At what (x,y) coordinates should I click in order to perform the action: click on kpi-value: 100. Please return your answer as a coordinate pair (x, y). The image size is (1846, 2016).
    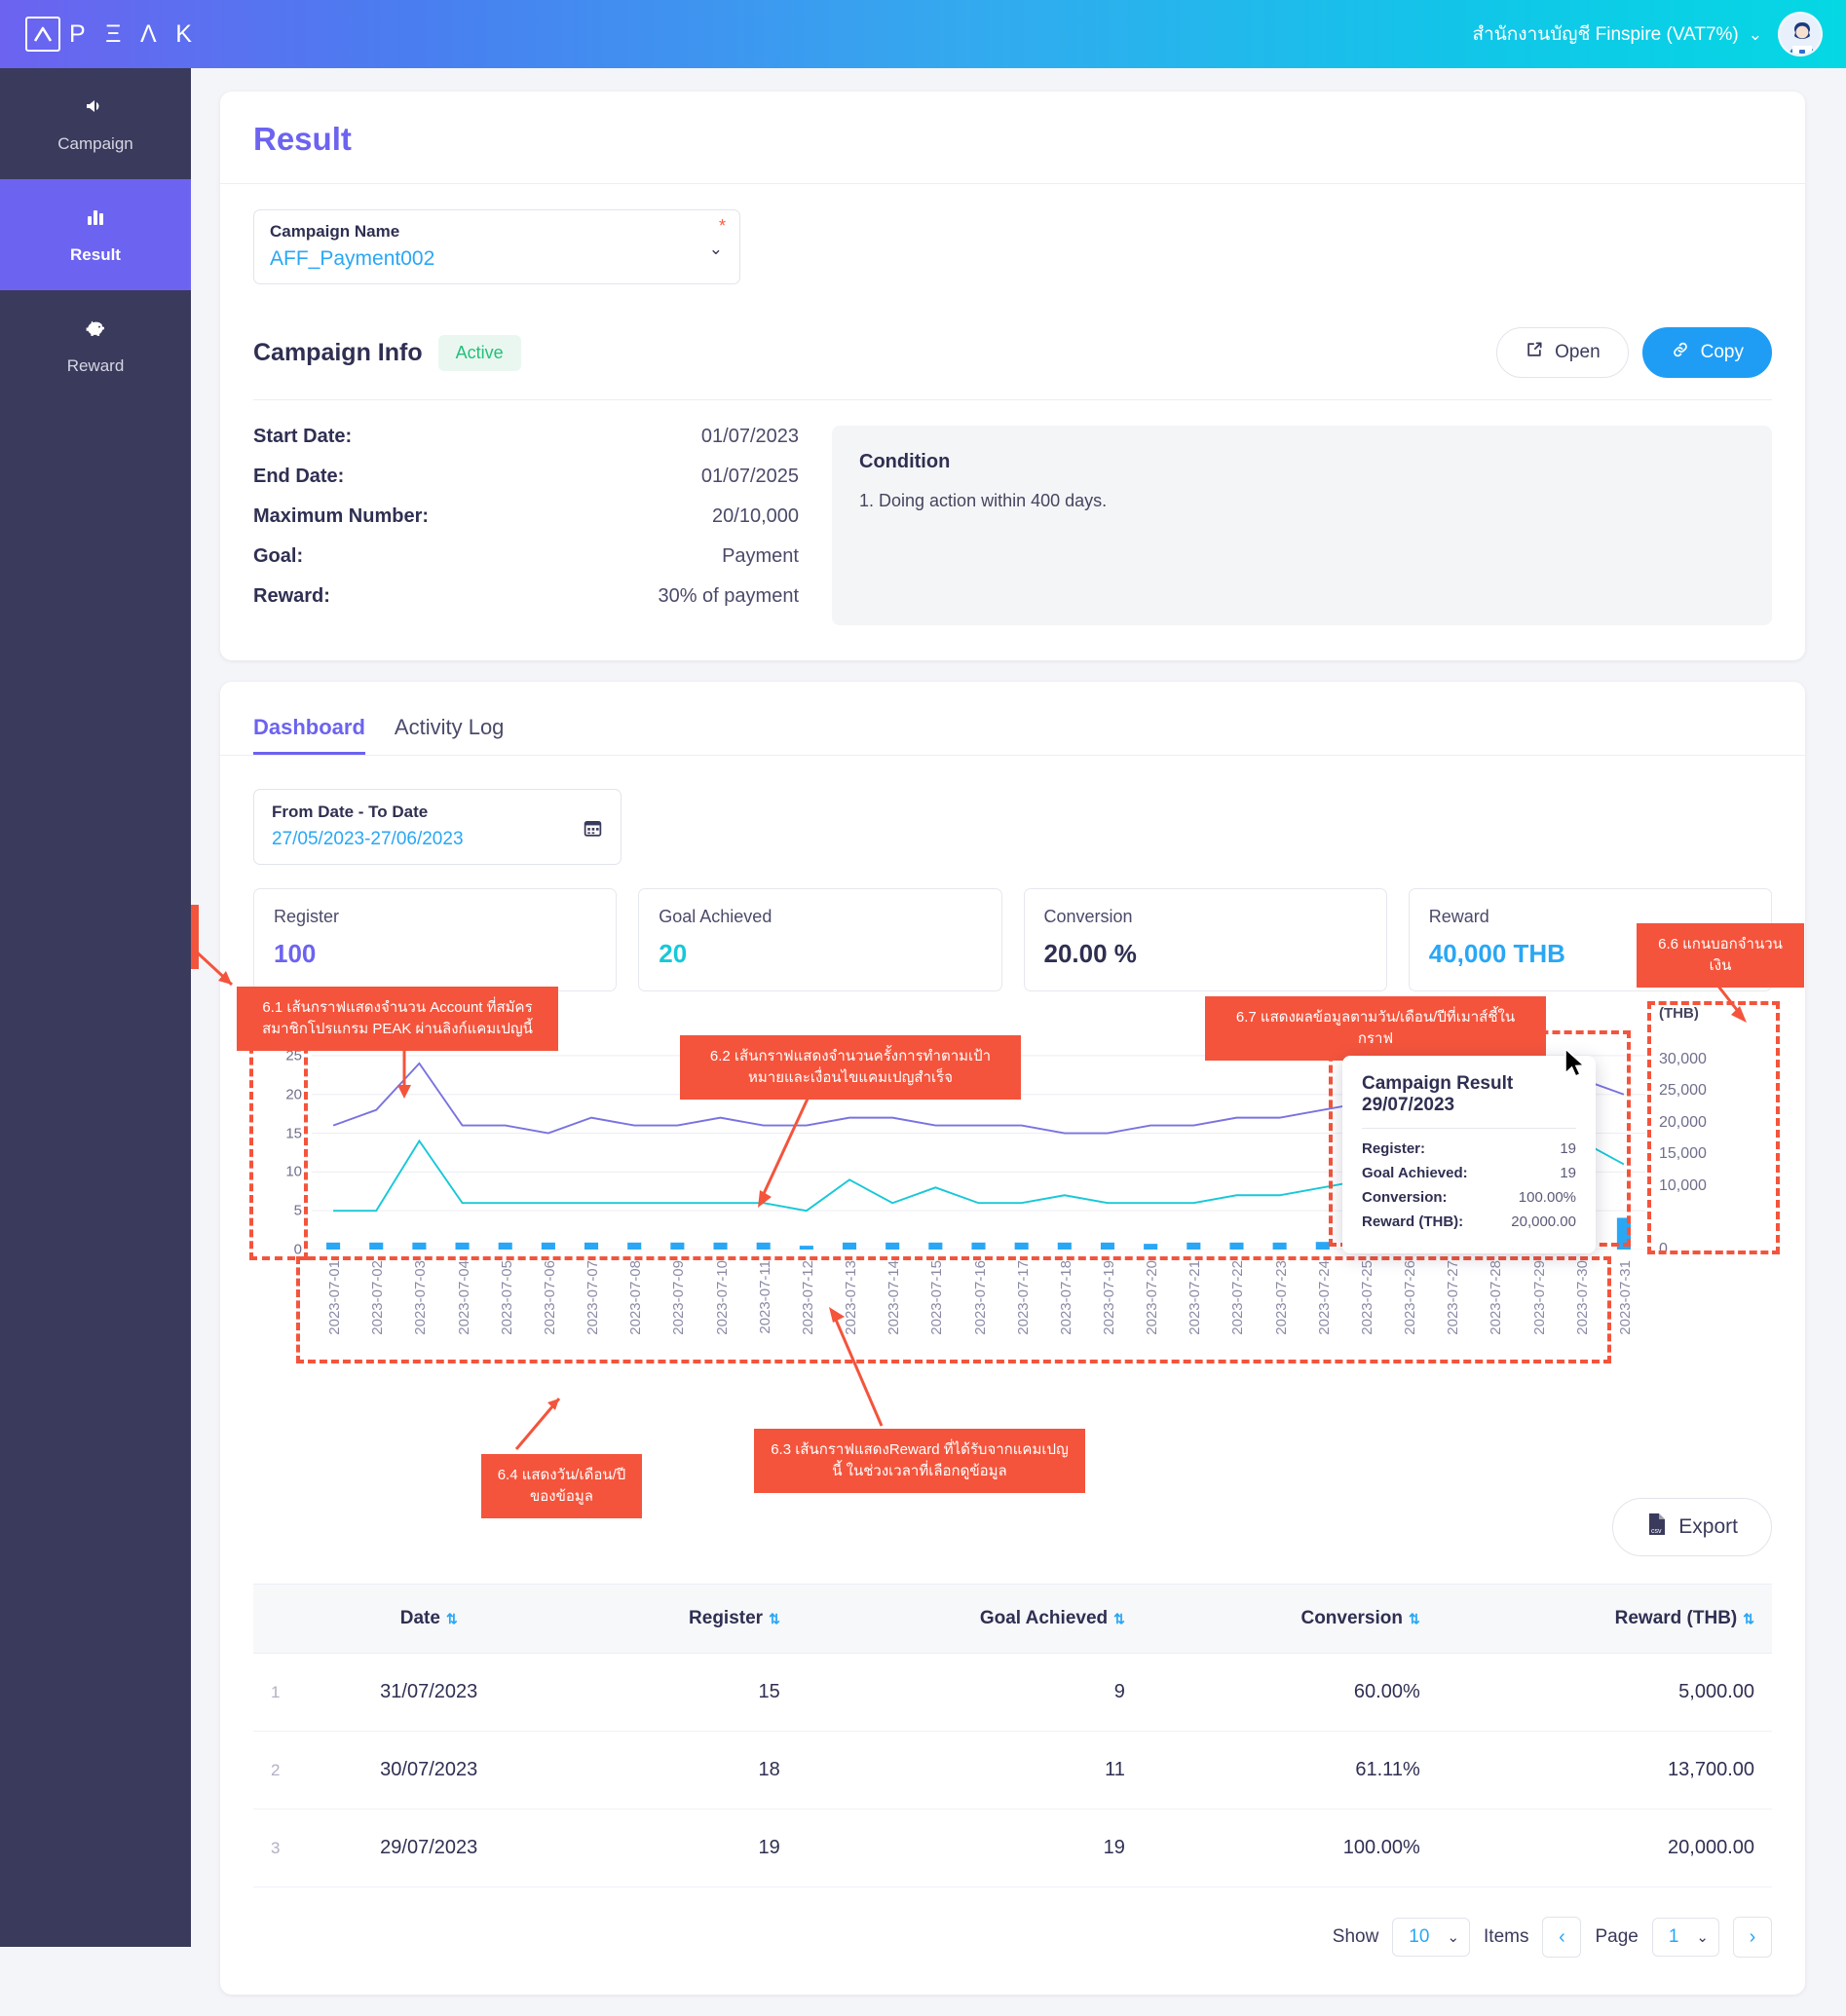
    Looking at the image, I should click on (295, 953).